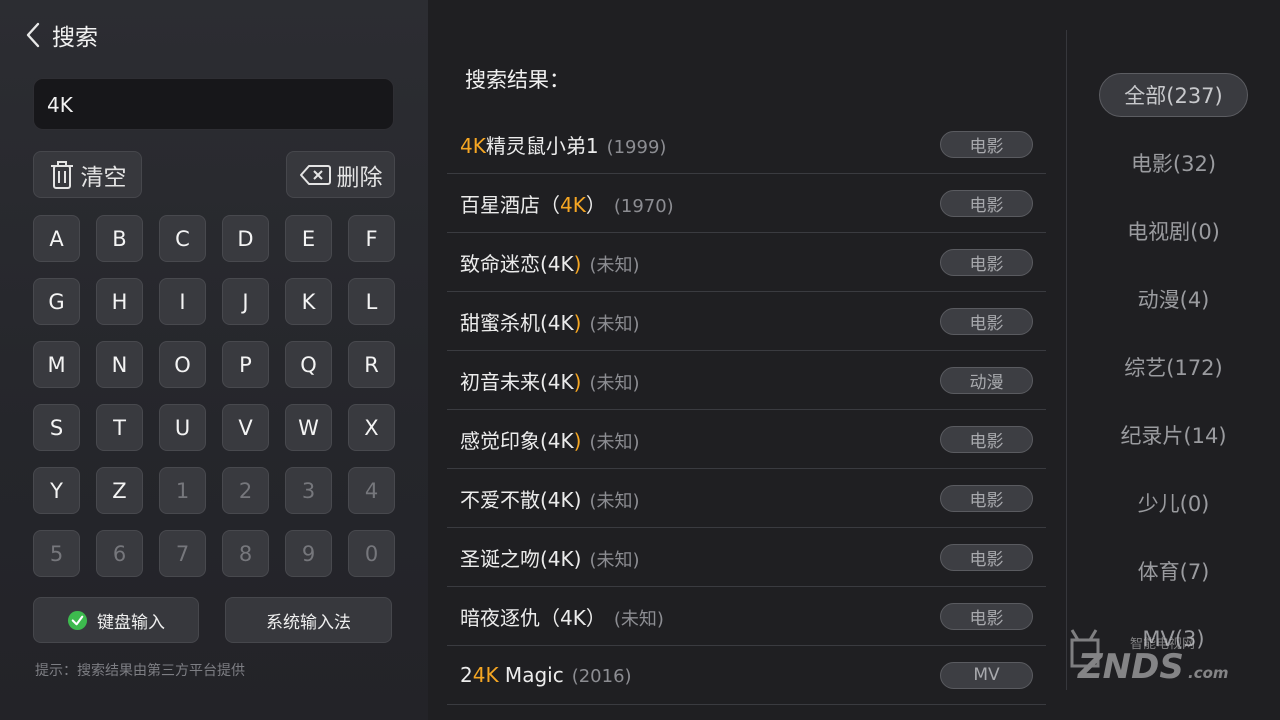 This screenshot has width=1280, height=720. Describe the element at coordinates (1173, 299) in the screenshot. I see `category-tab: 动漫(4)` at that location.